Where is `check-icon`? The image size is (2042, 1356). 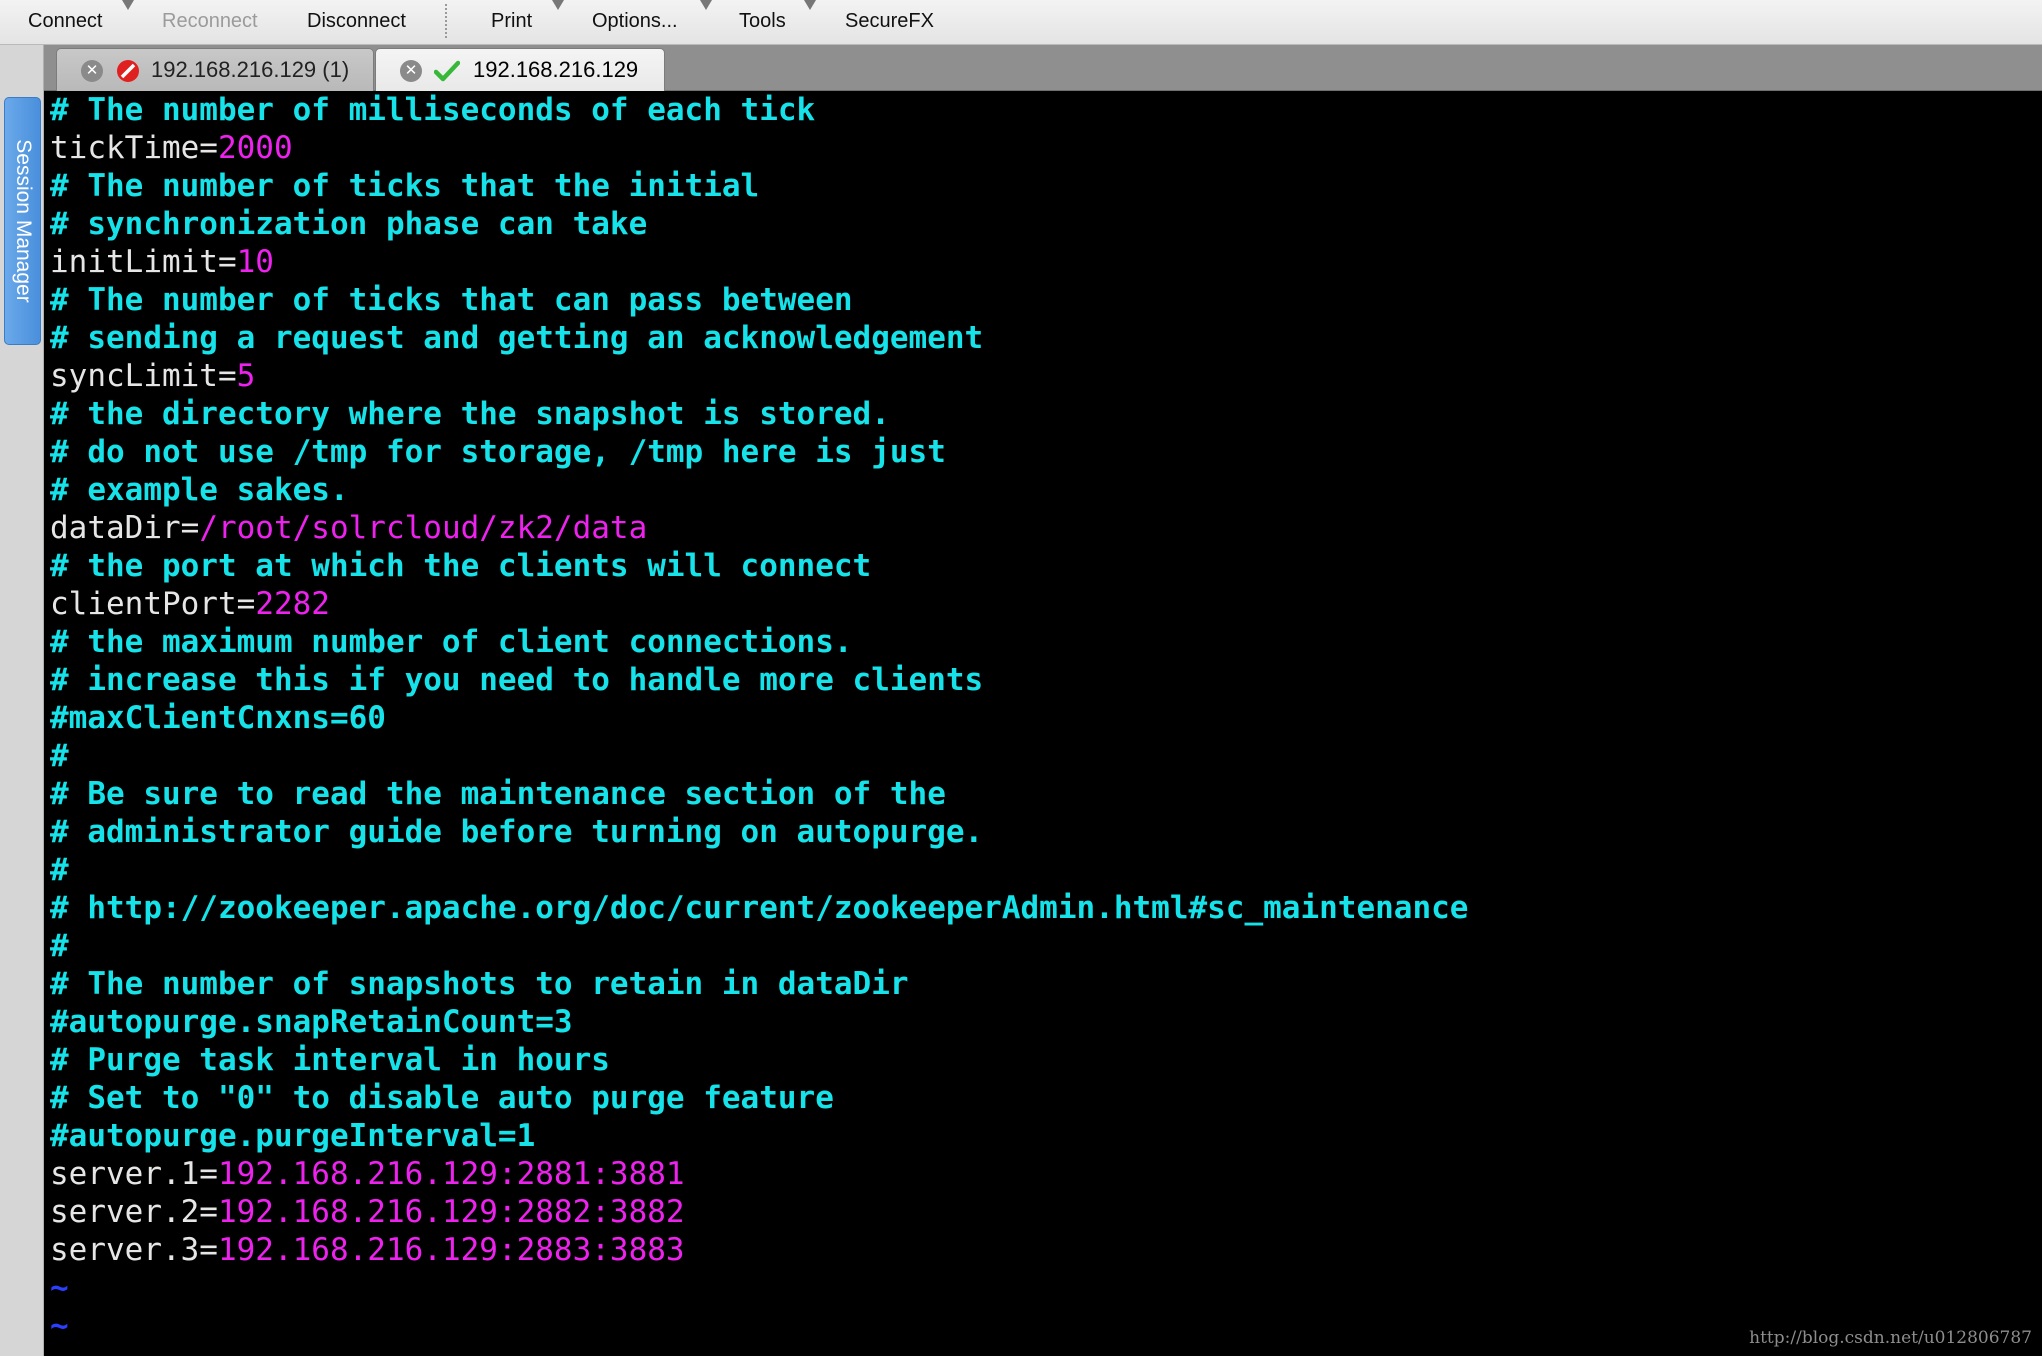
check-icon is located at coordinates (447, 71).